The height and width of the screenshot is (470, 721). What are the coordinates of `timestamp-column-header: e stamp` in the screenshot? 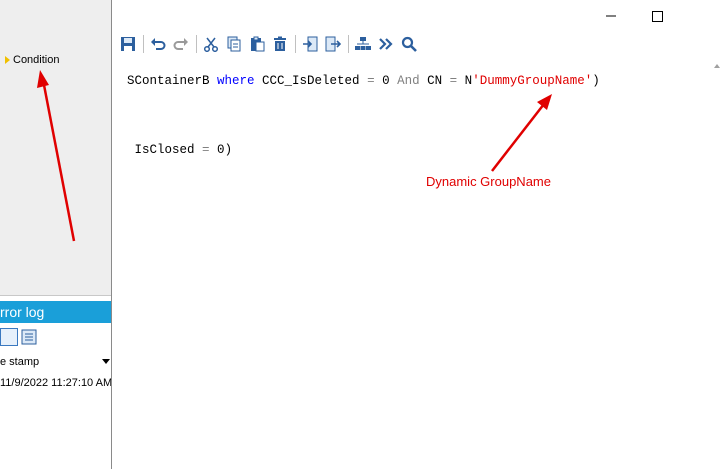 It's located at (55, 362).